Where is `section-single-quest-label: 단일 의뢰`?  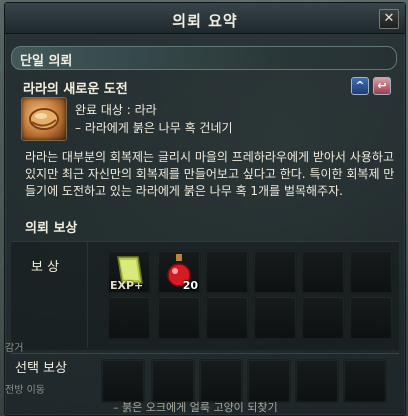 section-single-quest-label: 단일 의뢰 is located at coordinates (46, 61).